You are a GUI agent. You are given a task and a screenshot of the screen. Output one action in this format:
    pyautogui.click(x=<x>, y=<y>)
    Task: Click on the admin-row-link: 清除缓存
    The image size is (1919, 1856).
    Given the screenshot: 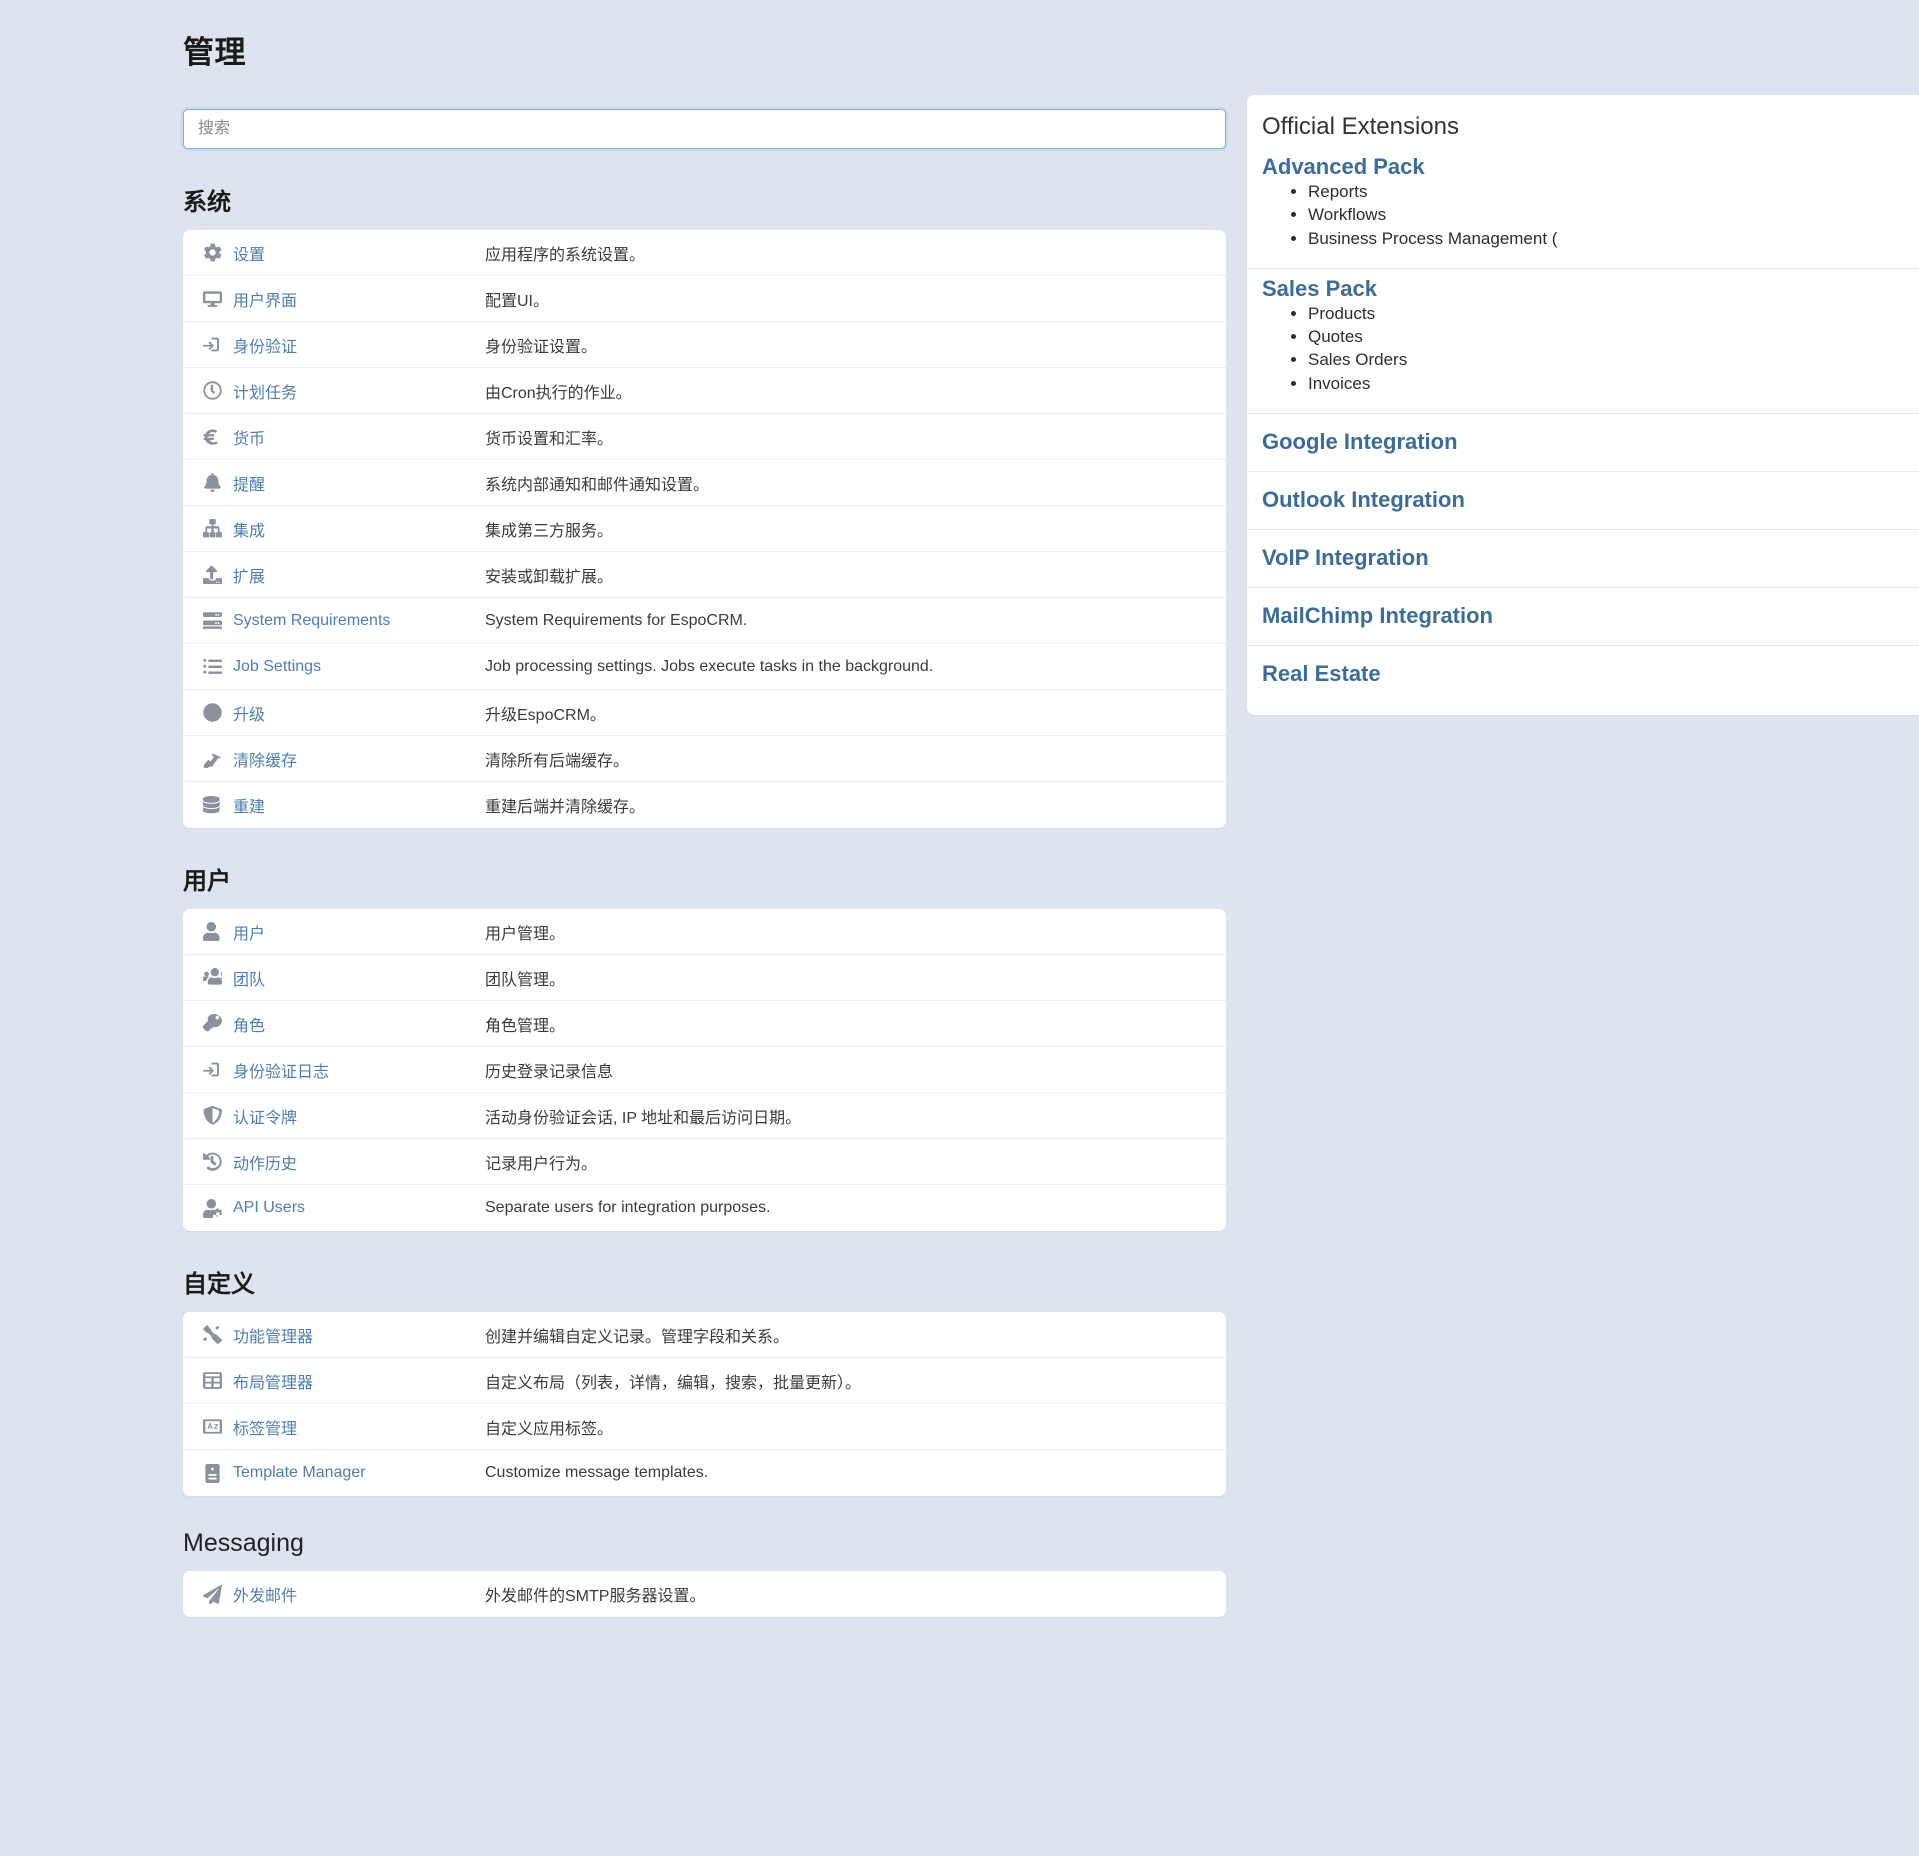 What is the action you would take?
    pyautogui.click(x=359, y=759)
    